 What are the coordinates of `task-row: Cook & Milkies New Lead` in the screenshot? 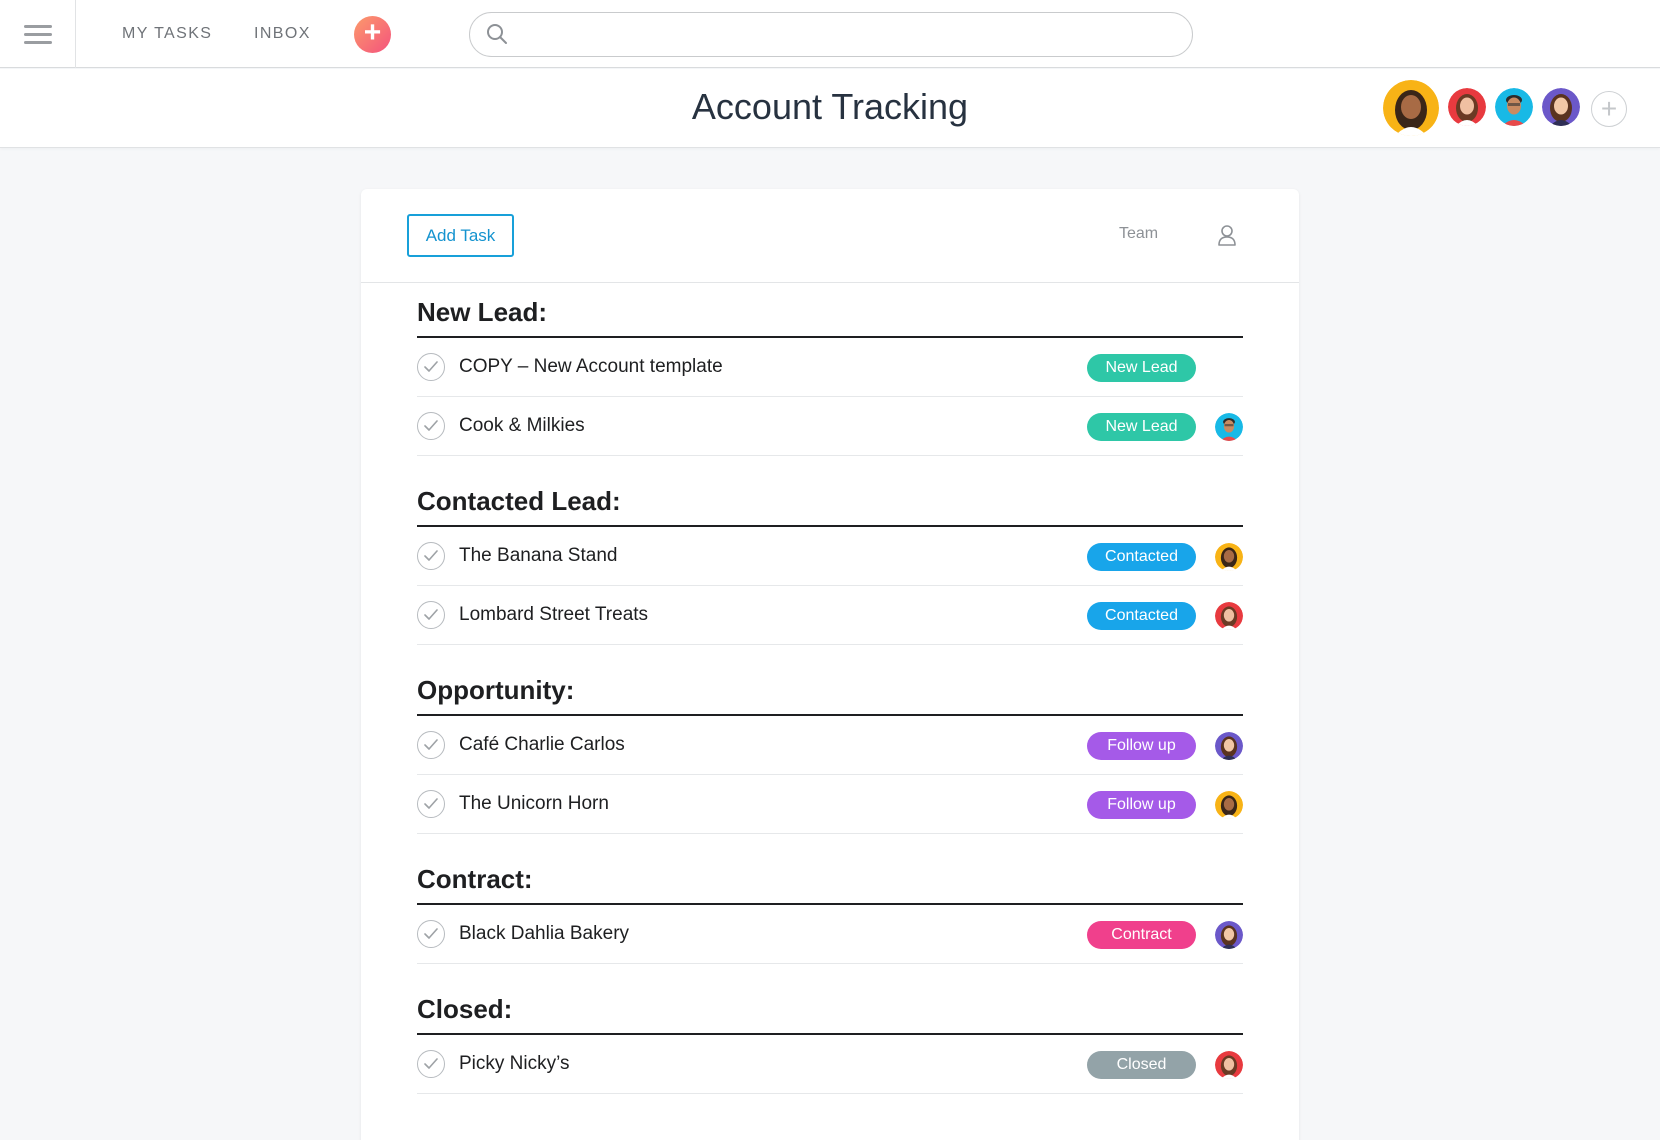 It's located at (830, 426).